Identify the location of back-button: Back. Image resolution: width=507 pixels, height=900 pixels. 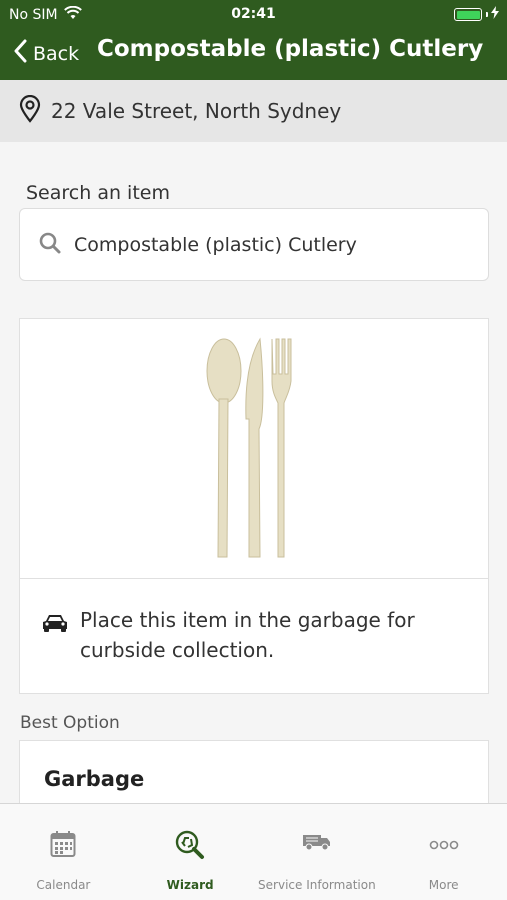
(46, 53).